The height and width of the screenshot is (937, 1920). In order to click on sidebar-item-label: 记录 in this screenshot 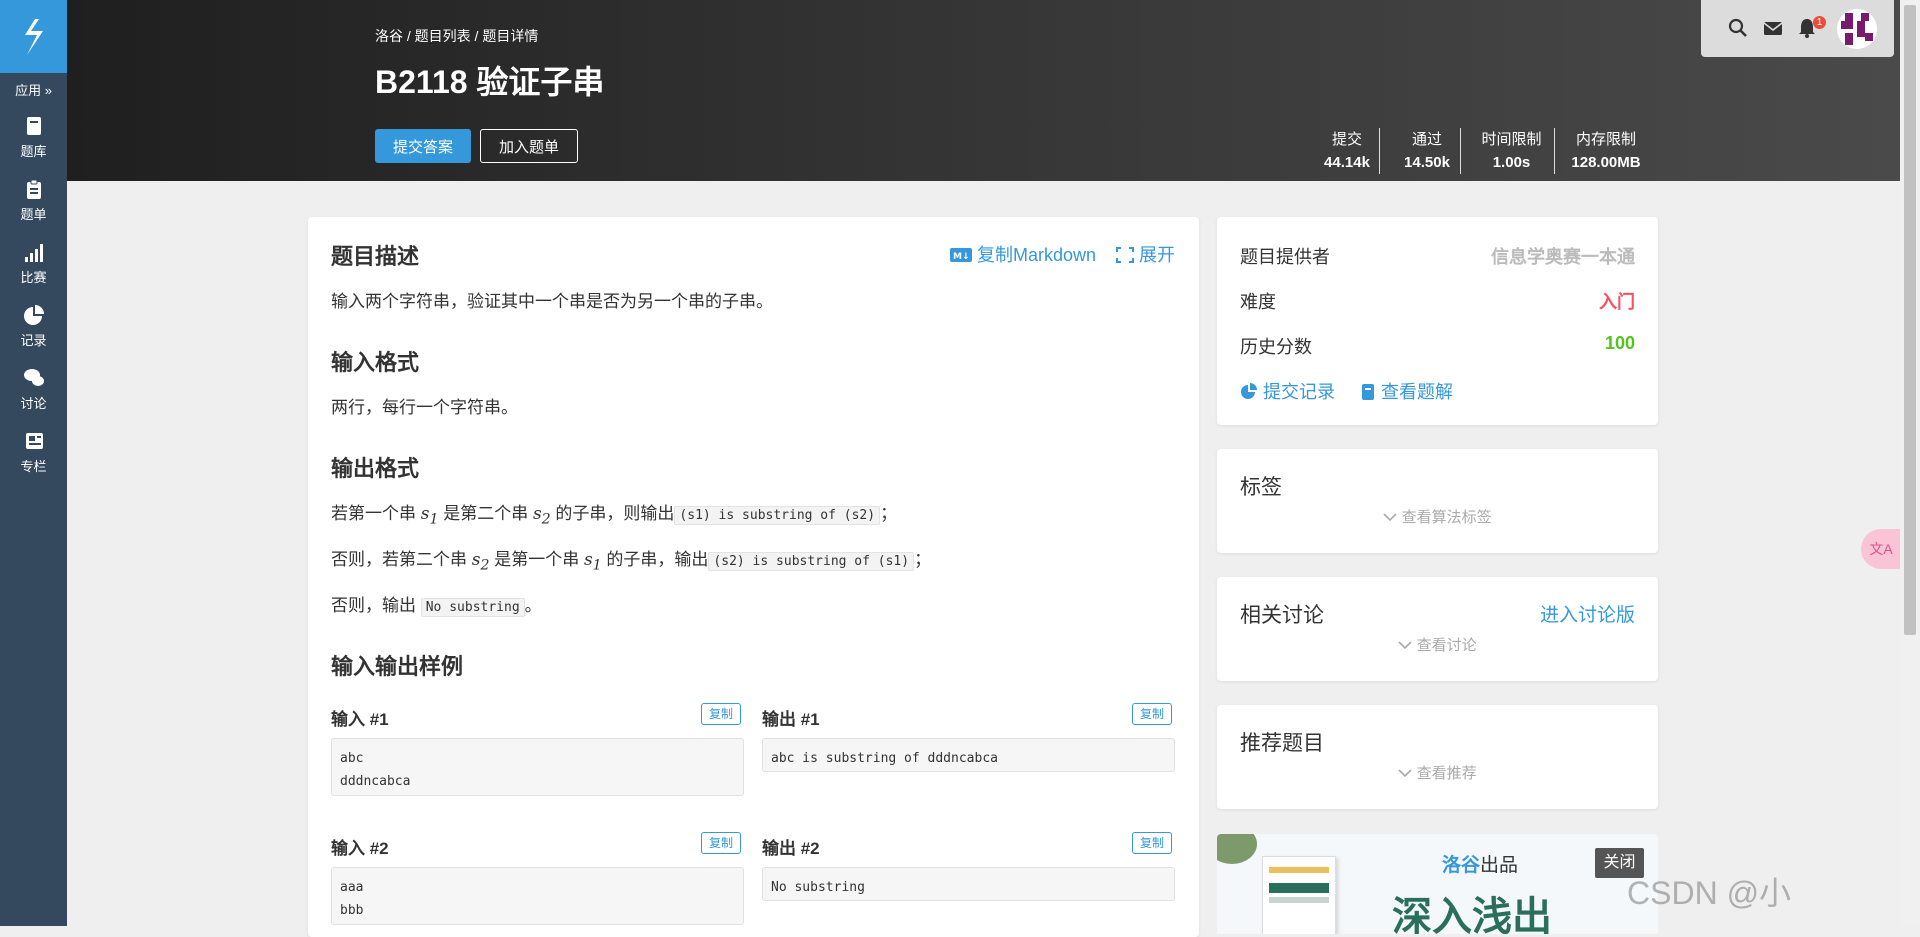, I will do `click(33, 340)`.